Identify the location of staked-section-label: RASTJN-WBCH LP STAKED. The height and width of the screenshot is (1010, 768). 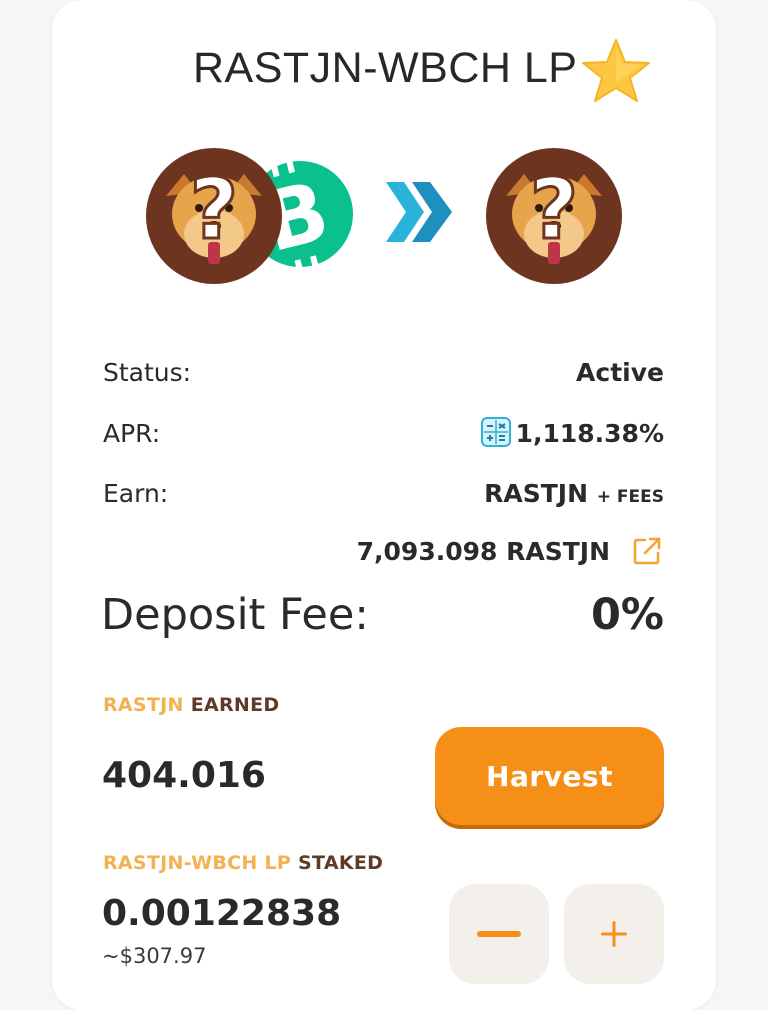
(243, 863).